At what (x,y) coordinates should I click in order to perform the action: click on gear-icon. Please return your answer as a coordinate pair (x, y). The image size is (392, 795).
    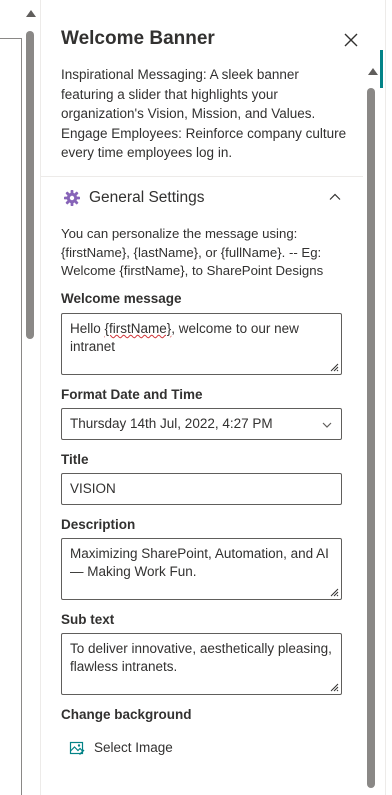
    Looking at the image, I should click on (72, 198).